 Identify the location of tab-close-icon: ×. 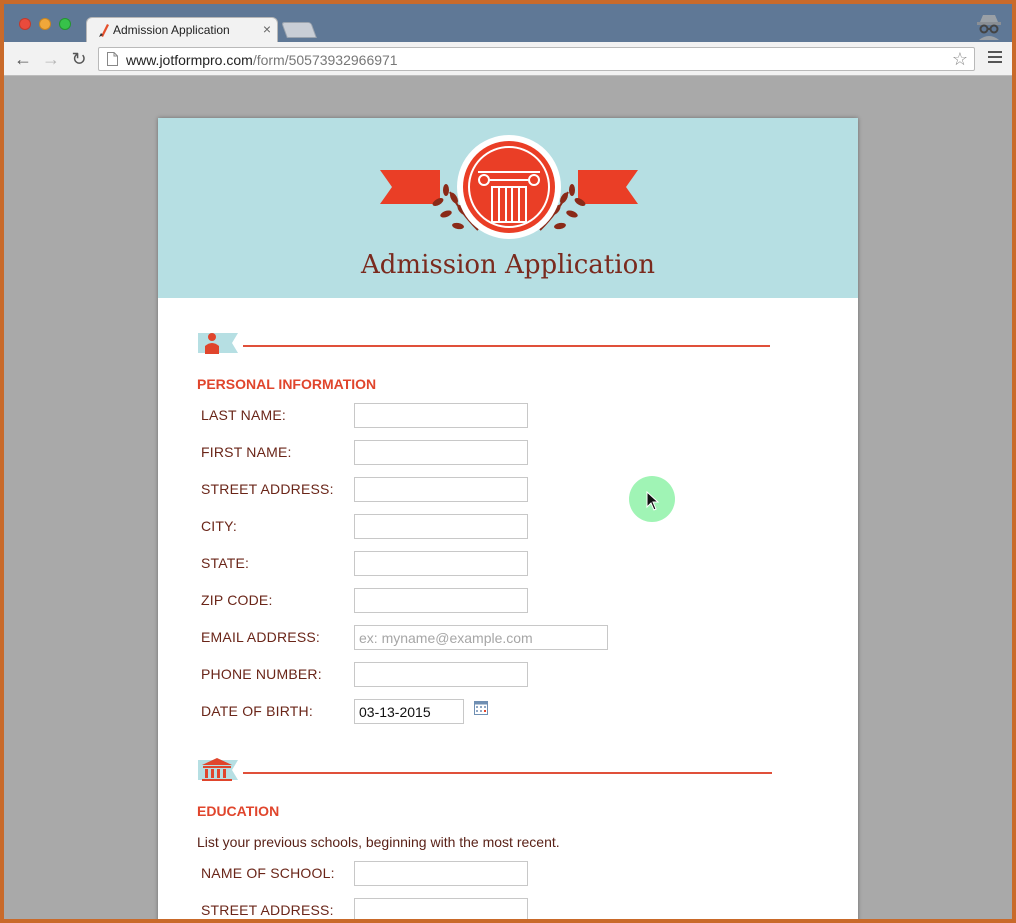
(267, 29).